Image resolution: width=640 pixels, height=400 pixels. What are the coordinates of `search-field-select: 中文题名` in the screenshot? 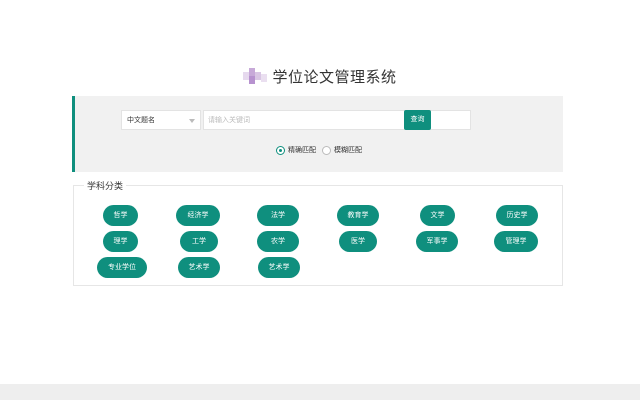 It's located at (161, 120).